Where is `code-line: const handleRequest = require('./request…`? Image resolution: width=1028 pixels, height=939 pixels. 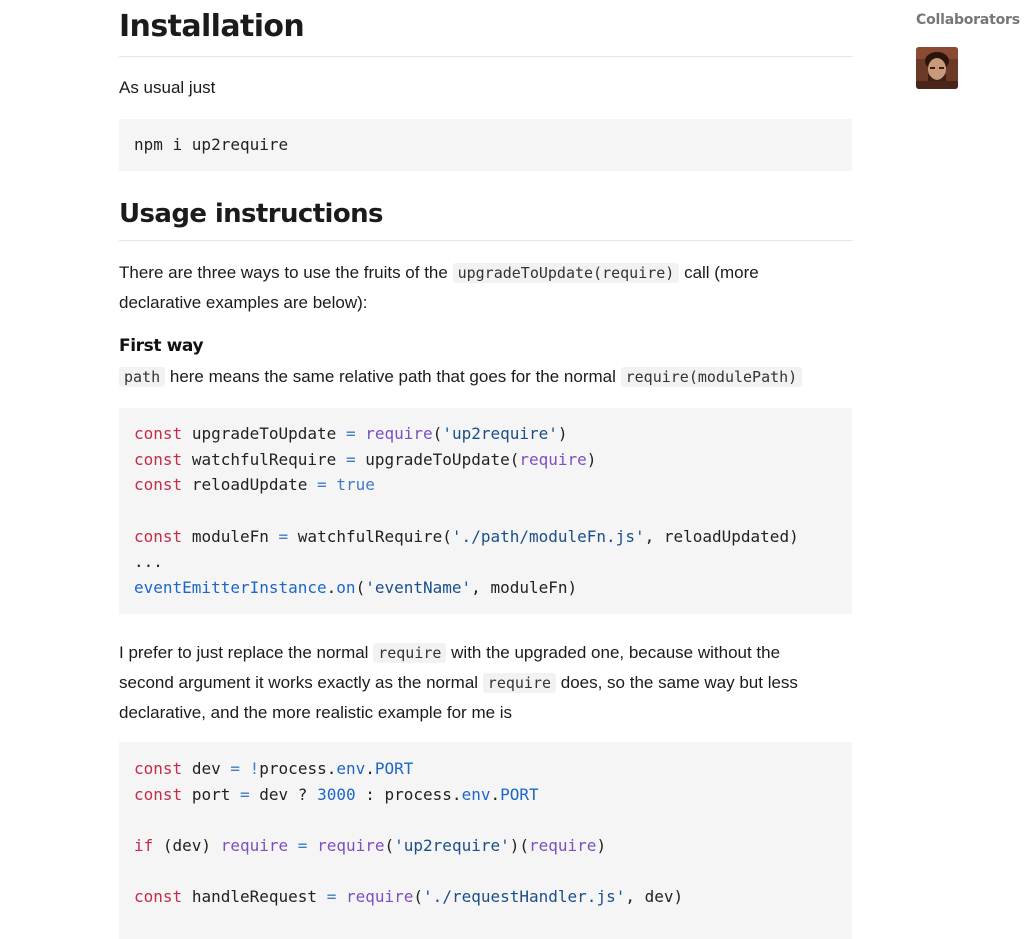 code-line: const handleRequest = require('./request… is located at coordinates (409, 897).